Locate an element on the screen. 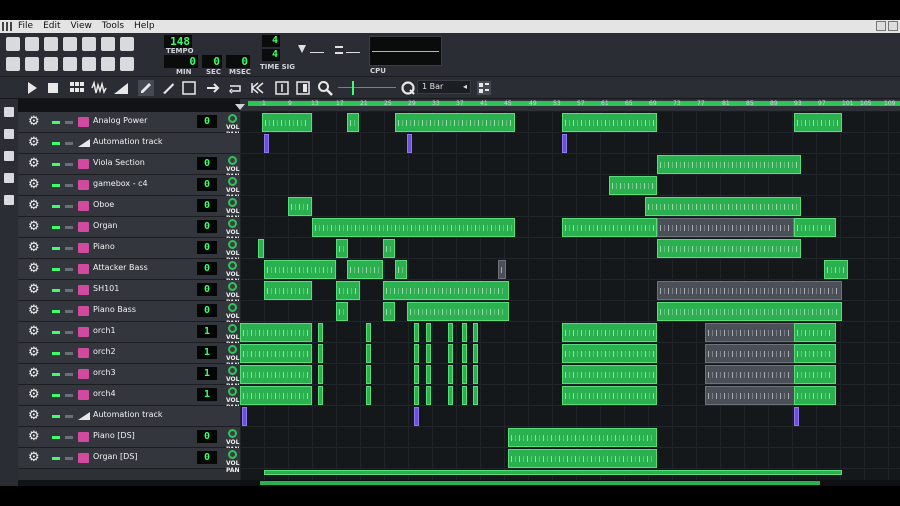 The image size is (900, 506). timesig-denominator: 4 is located at coordinates (271, 55).